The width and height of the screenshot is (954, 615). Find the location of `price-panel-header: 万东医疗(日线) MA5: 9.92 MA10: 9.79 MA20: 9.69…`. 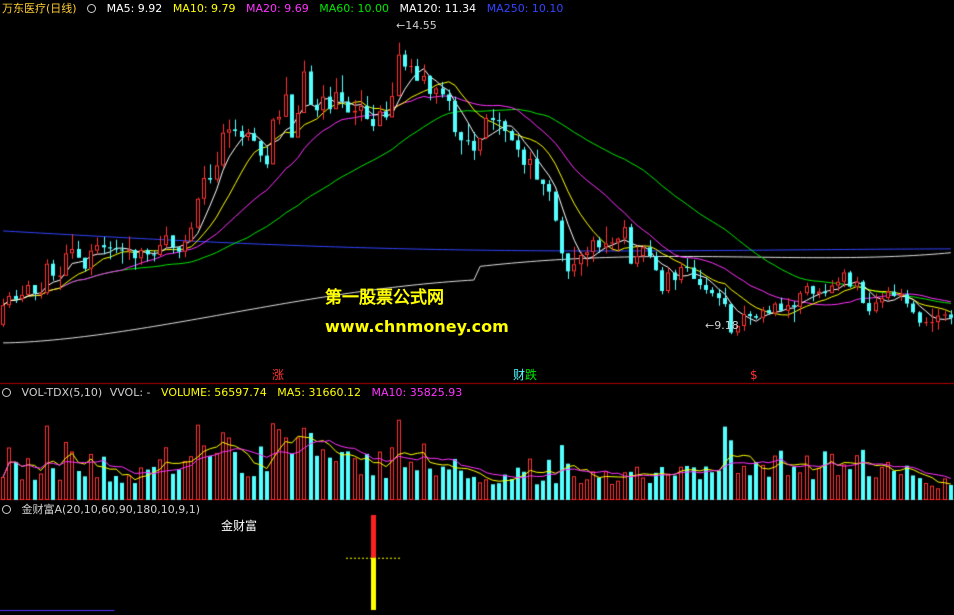

price-panel-header: 万东医疗(日线) MA5: 9.92 MA10: 9.79 MA20: 9.69… is located at coordinates (286, 9).